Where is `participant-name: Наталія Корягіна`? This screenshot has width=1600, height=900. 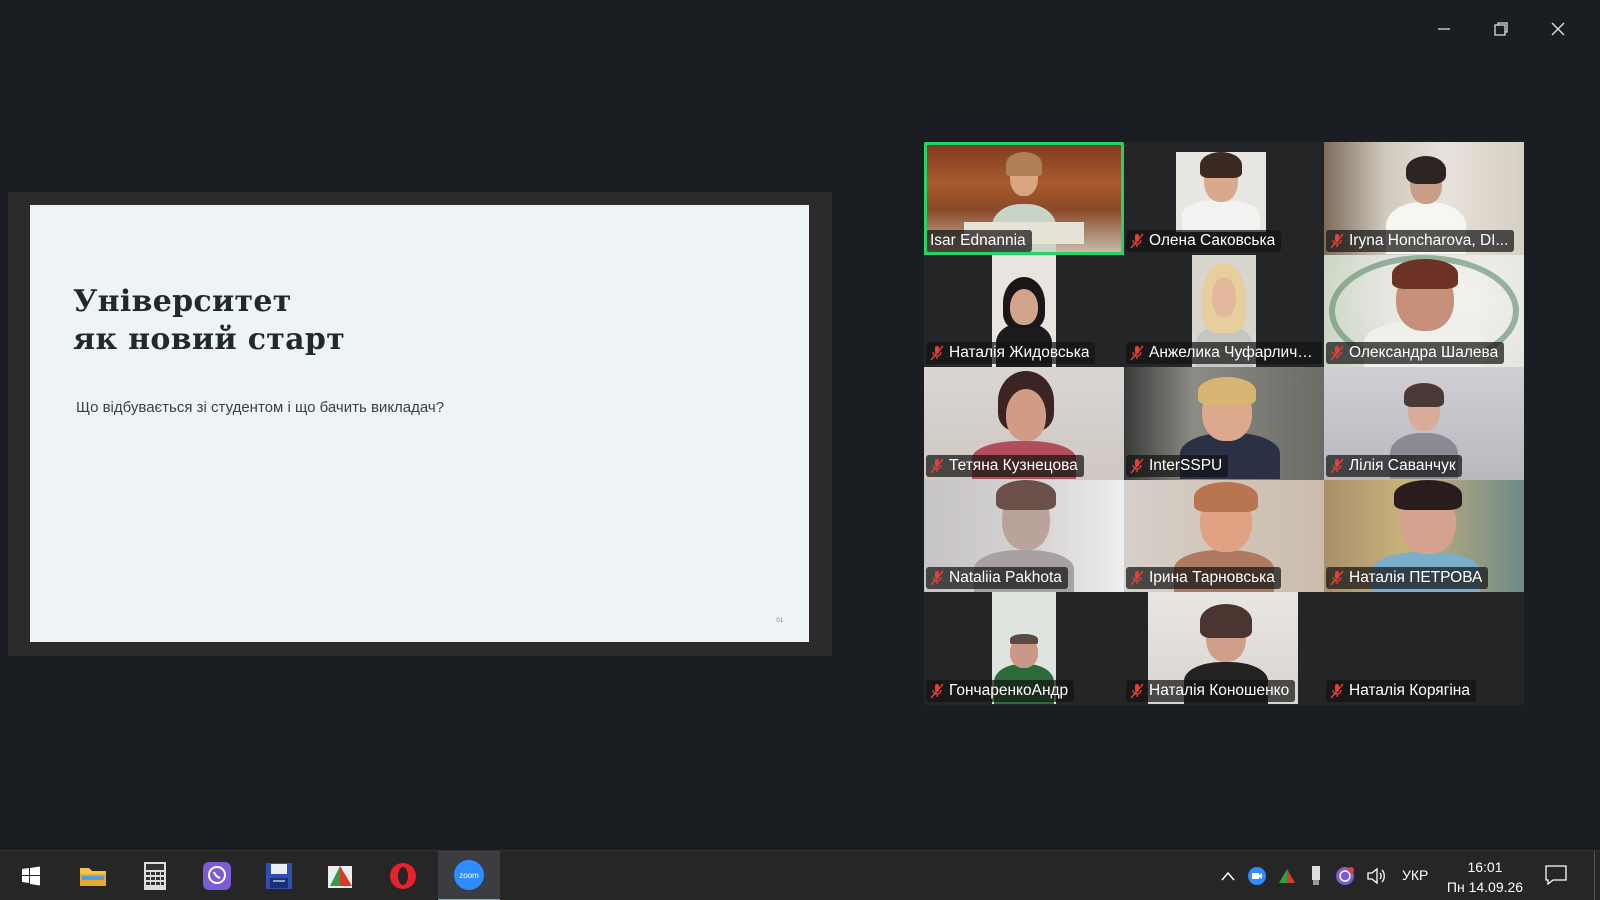 participant-name: Наталія Корягіна is located at coordinates (1409, 690).